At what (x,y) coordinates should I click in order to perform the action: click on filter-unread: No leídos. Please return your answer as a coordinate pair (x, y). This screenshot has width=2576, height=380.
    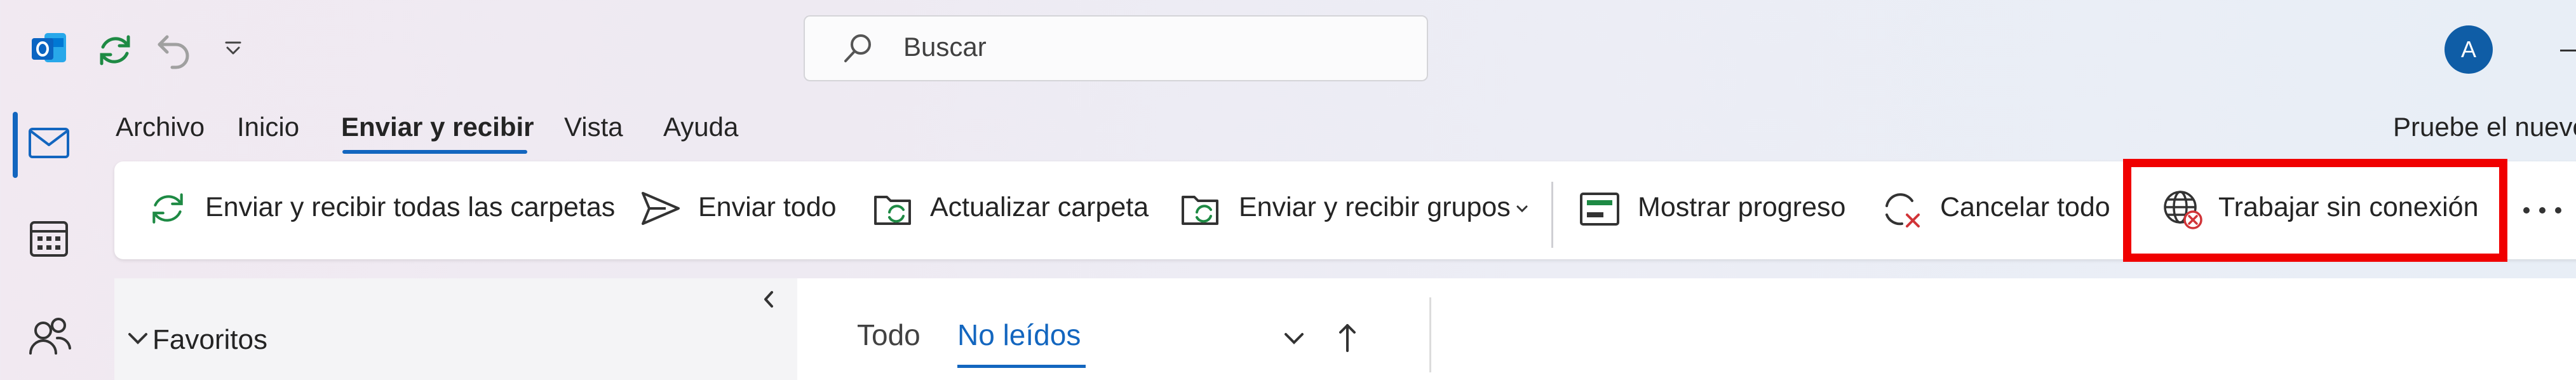
    Looking at the image, I should click on (1019, 335).